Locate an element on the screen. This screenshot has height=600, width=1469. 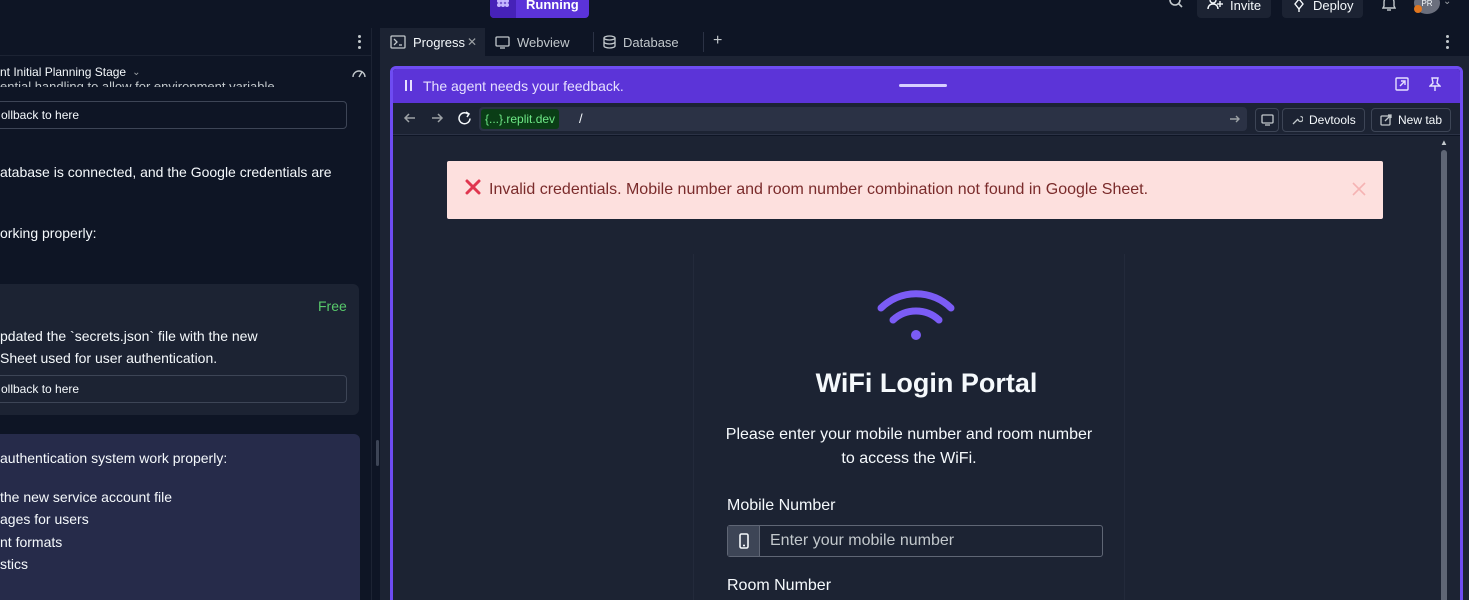
tab-database: Database is located at coordinates (648, 42).